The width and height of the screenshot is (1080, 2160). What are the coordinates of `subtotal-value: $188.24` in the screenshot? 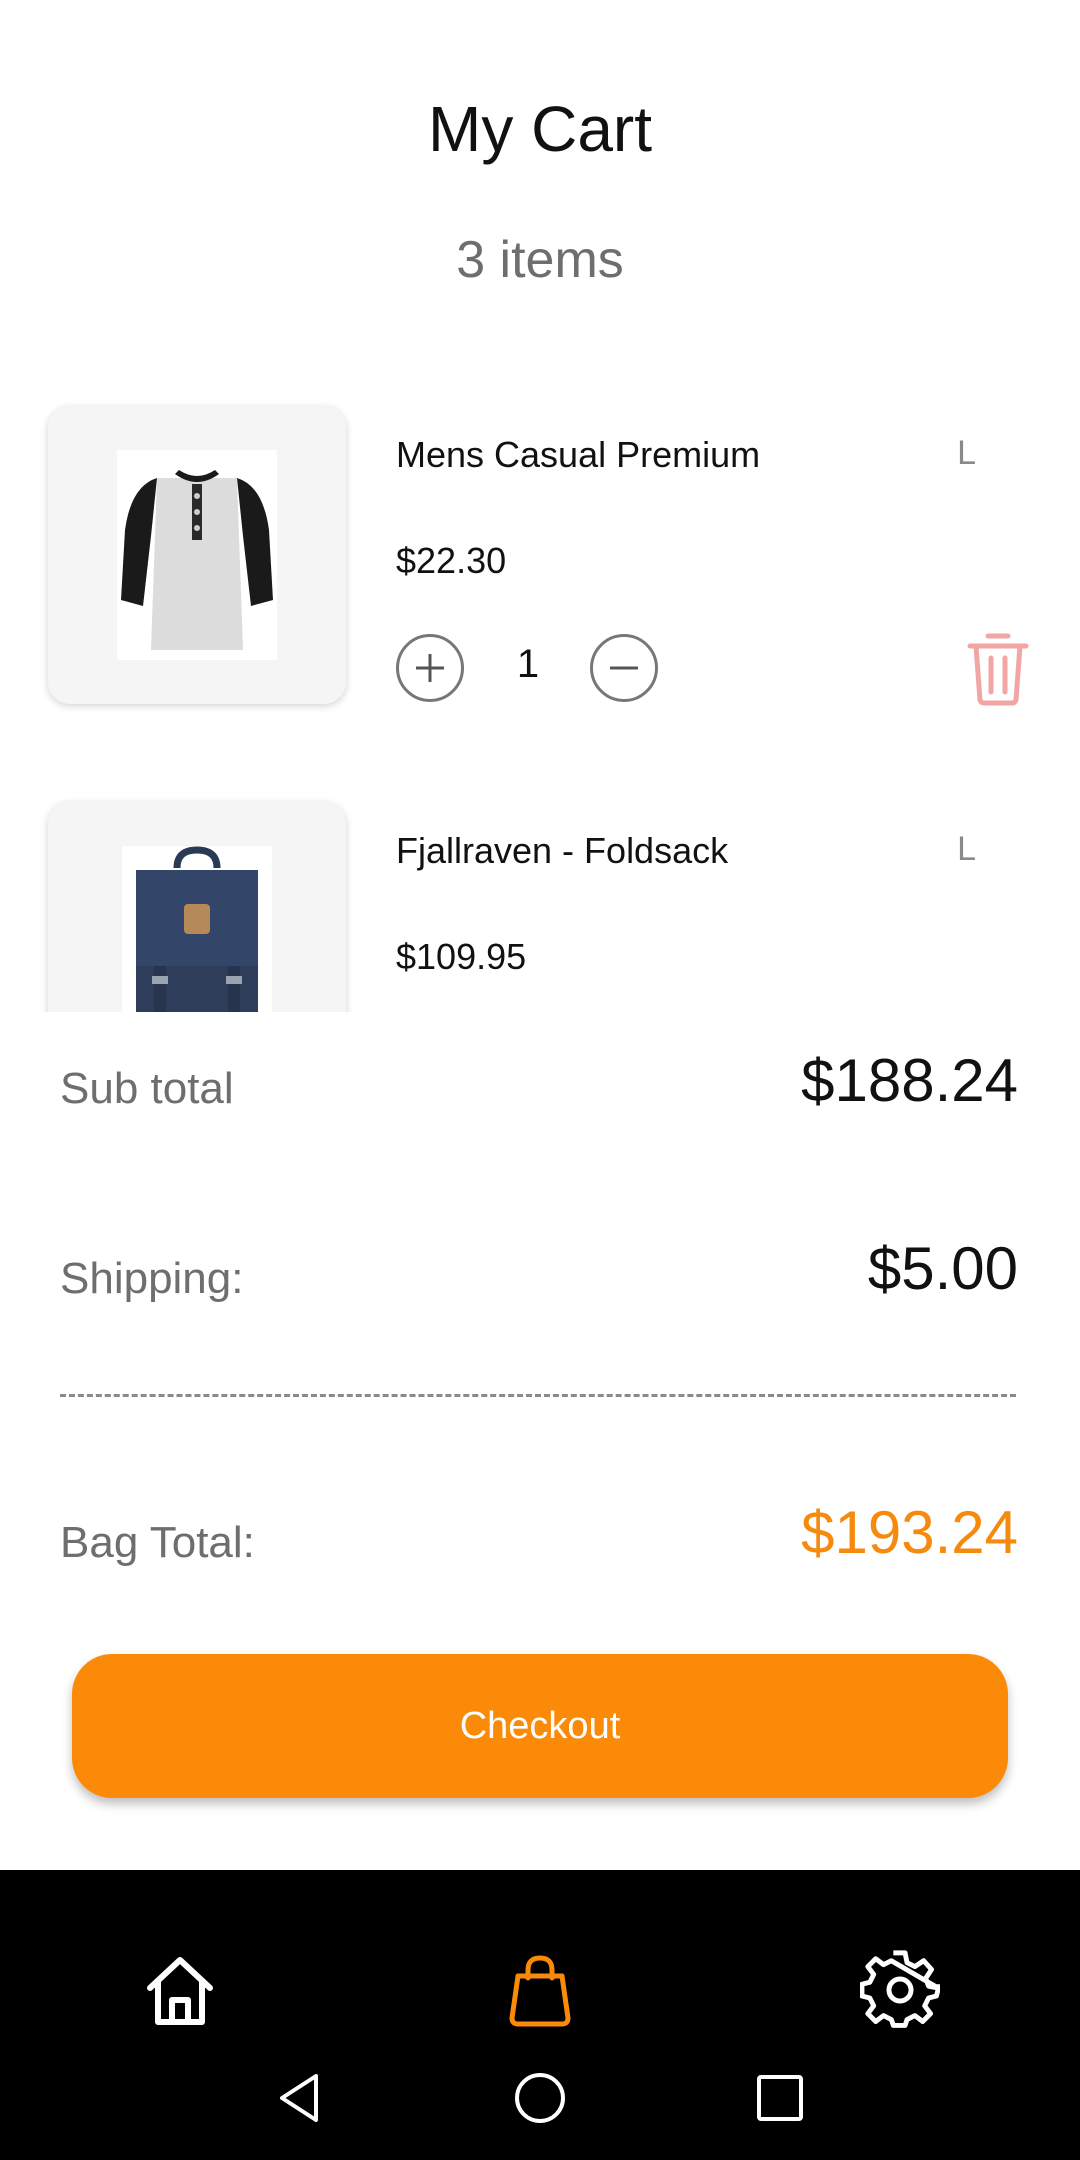 It's located at (909, 1080).